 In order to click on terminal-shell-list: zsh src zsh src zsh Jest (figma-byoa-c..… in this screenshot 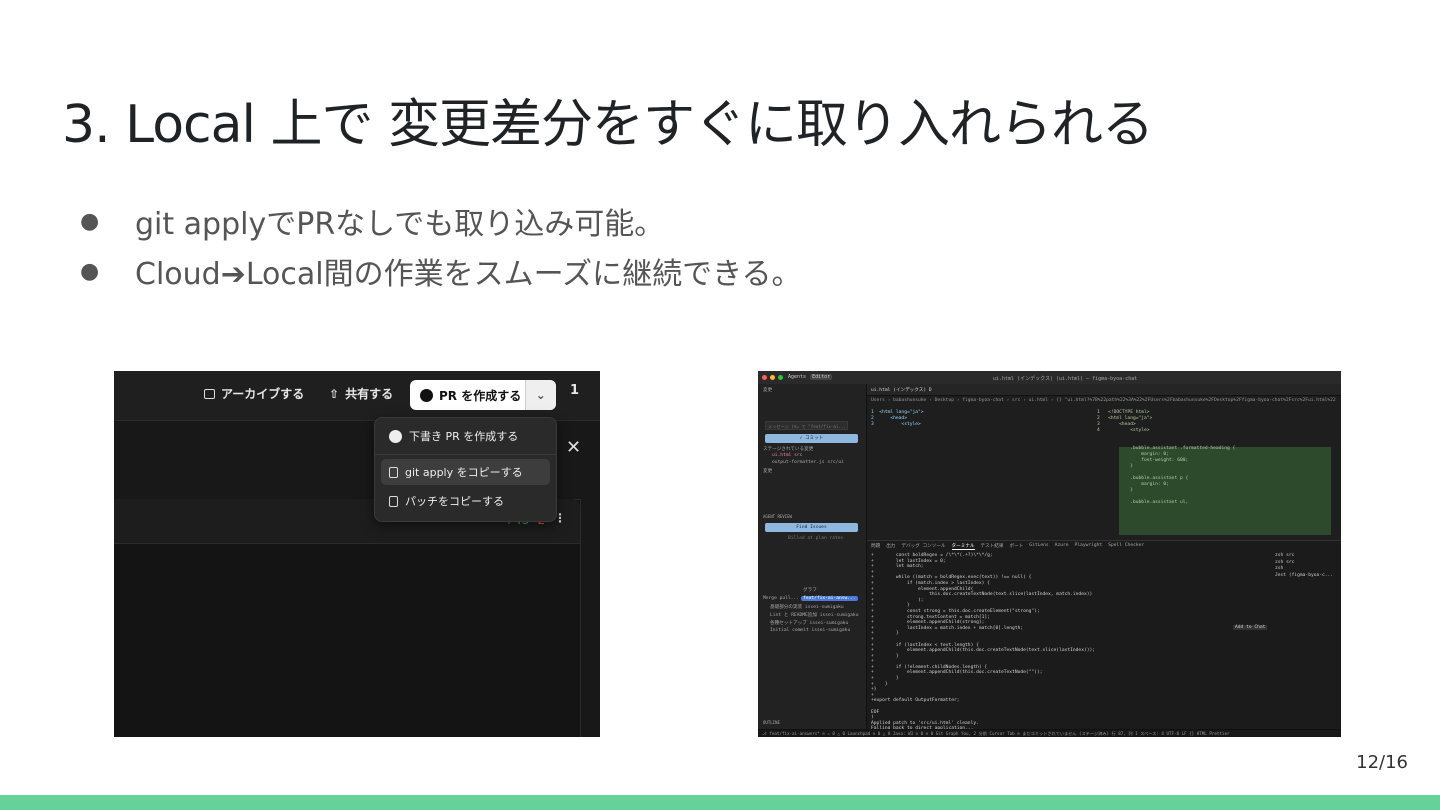, I will do `click(1304, 566)`.